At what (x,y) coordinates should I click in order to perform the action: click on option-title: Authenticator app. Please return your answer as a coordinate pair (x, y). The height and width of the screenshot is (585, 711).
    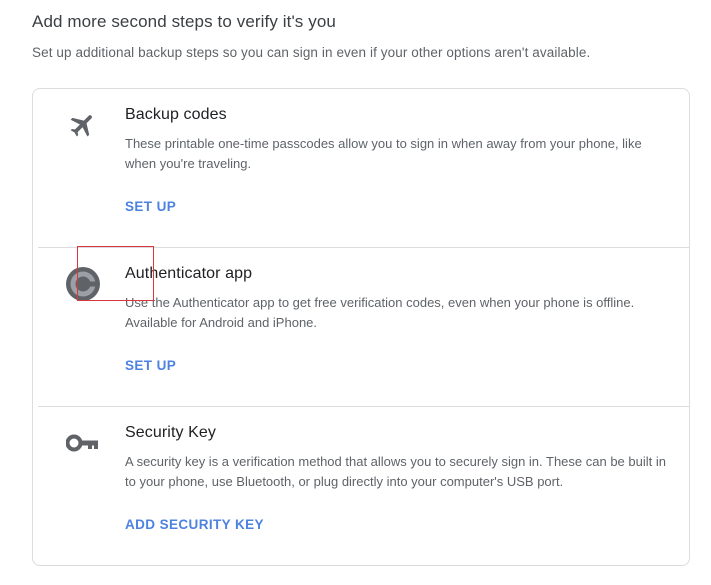
    Looking at the image, I should click on (189, 273).